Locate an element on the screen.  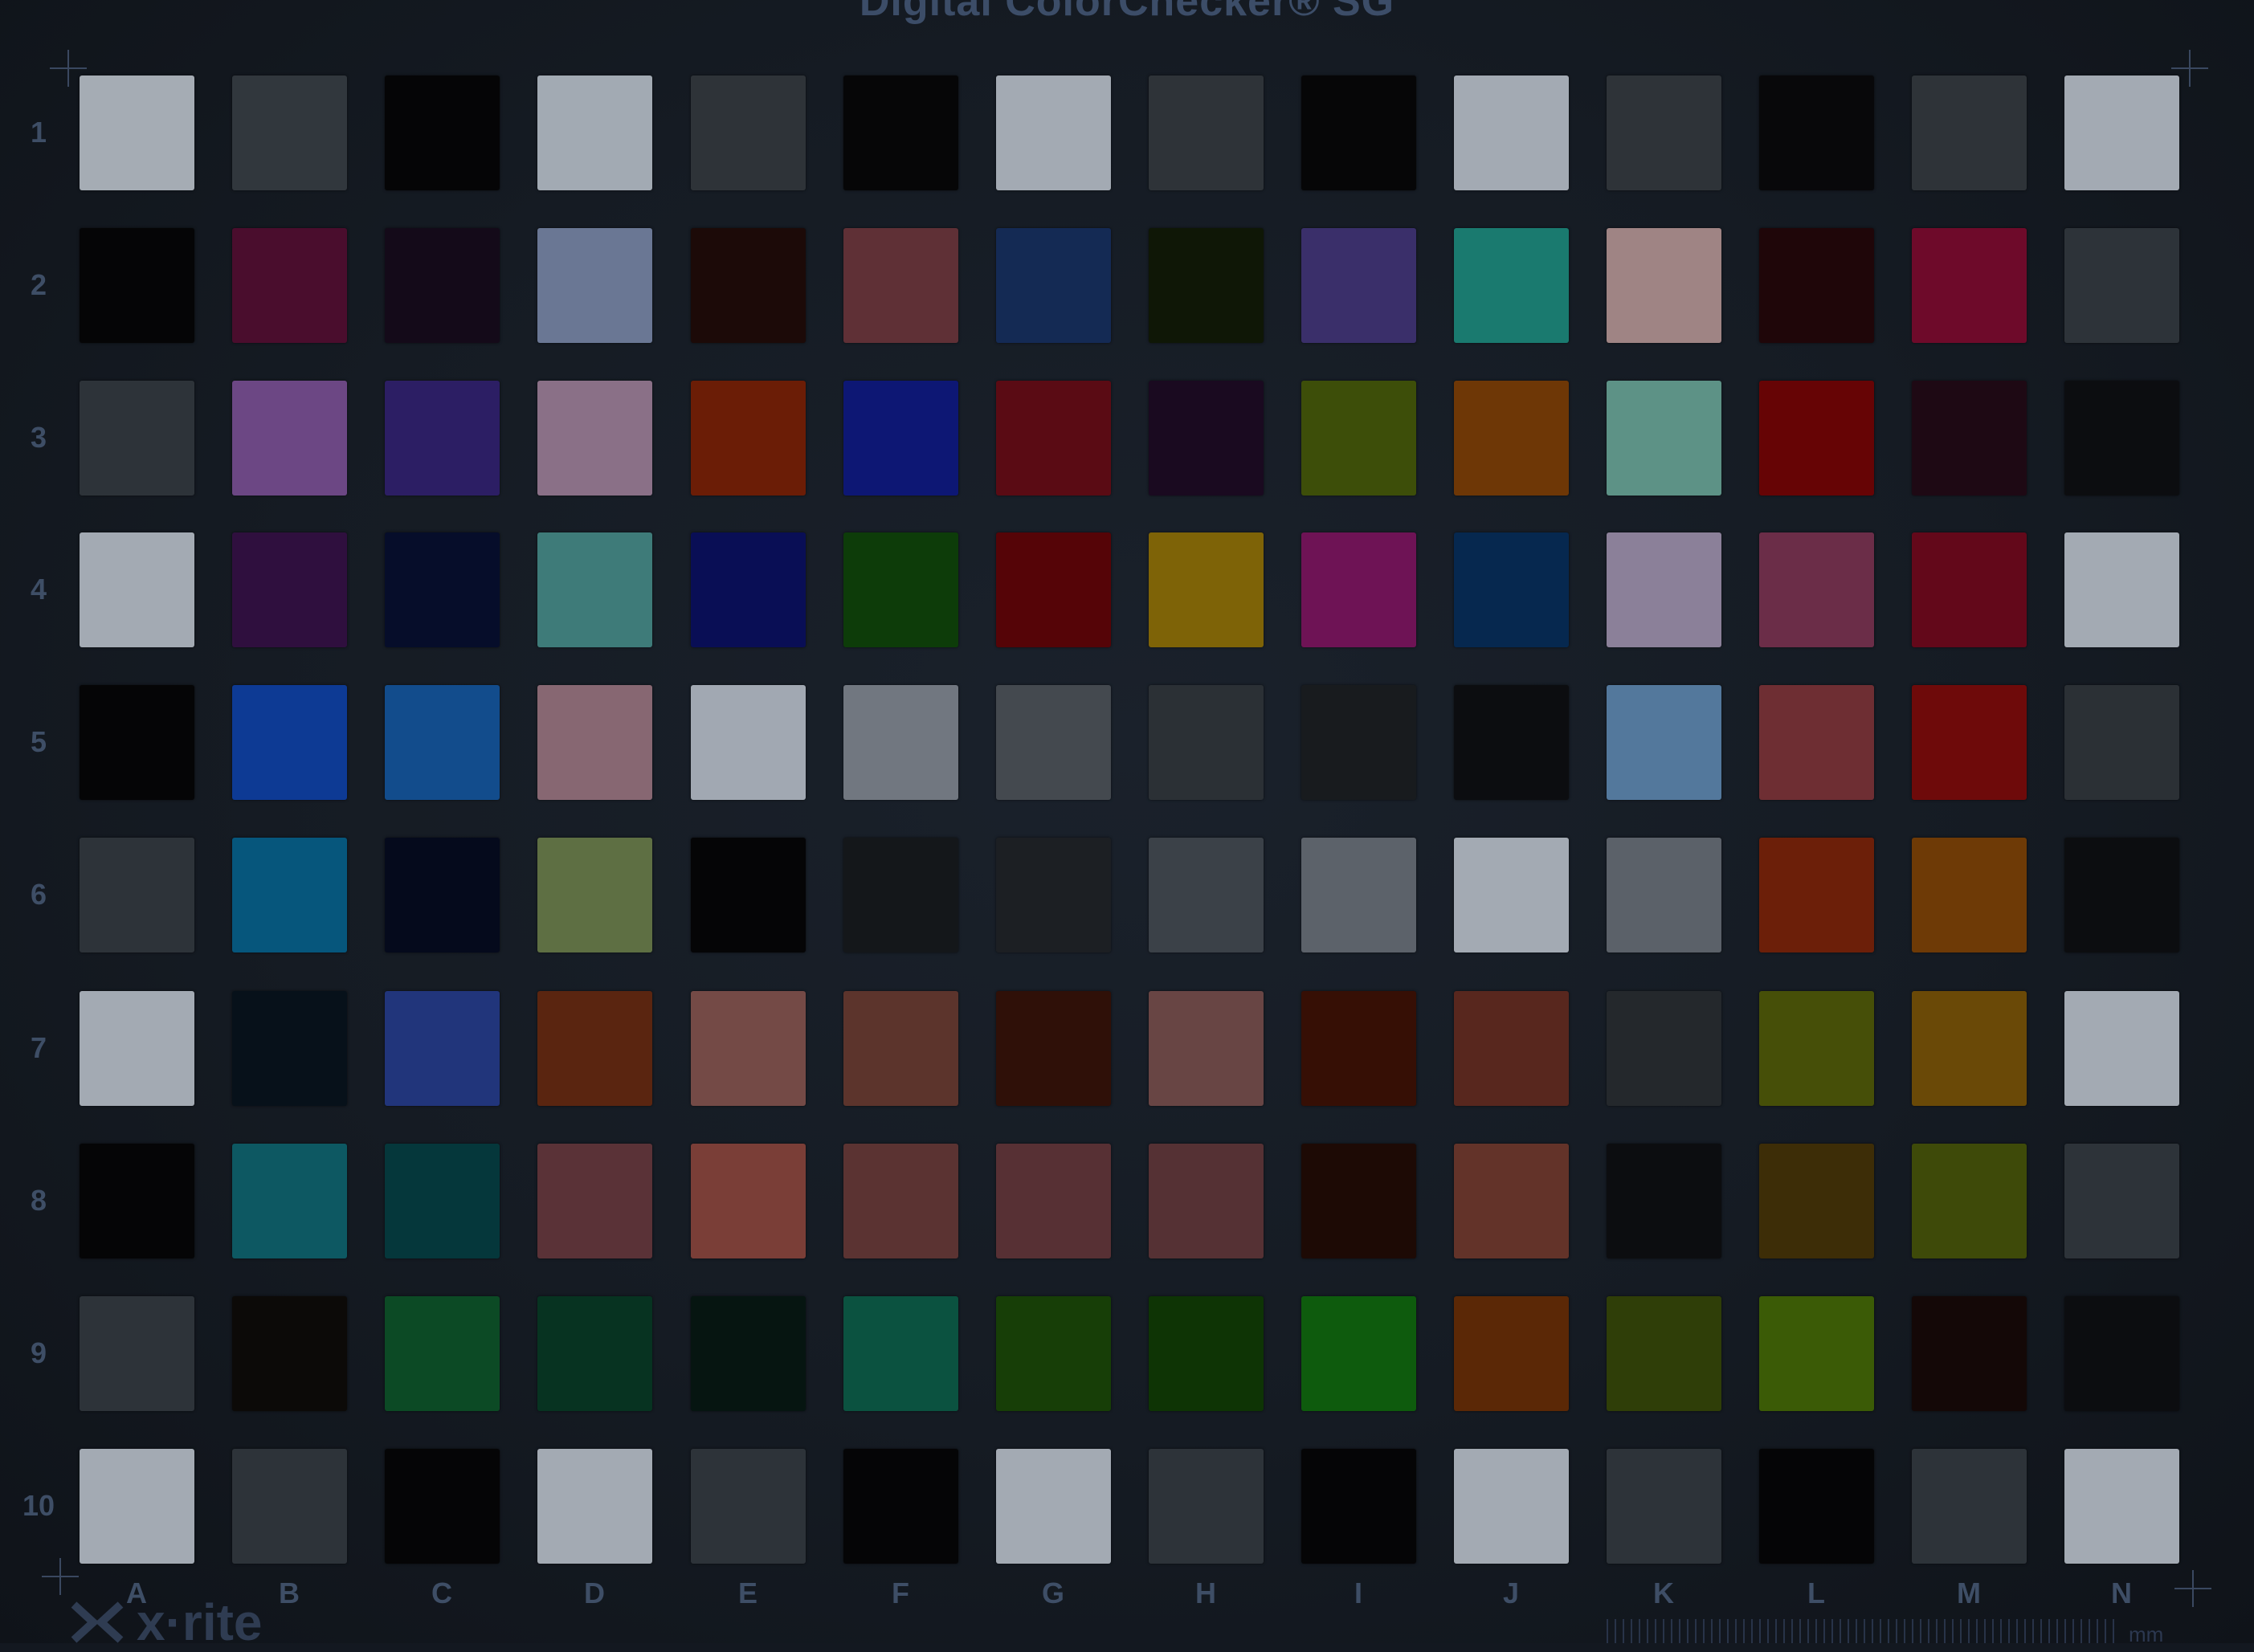
color-patch-D5 is located at coordinates (594, 742).